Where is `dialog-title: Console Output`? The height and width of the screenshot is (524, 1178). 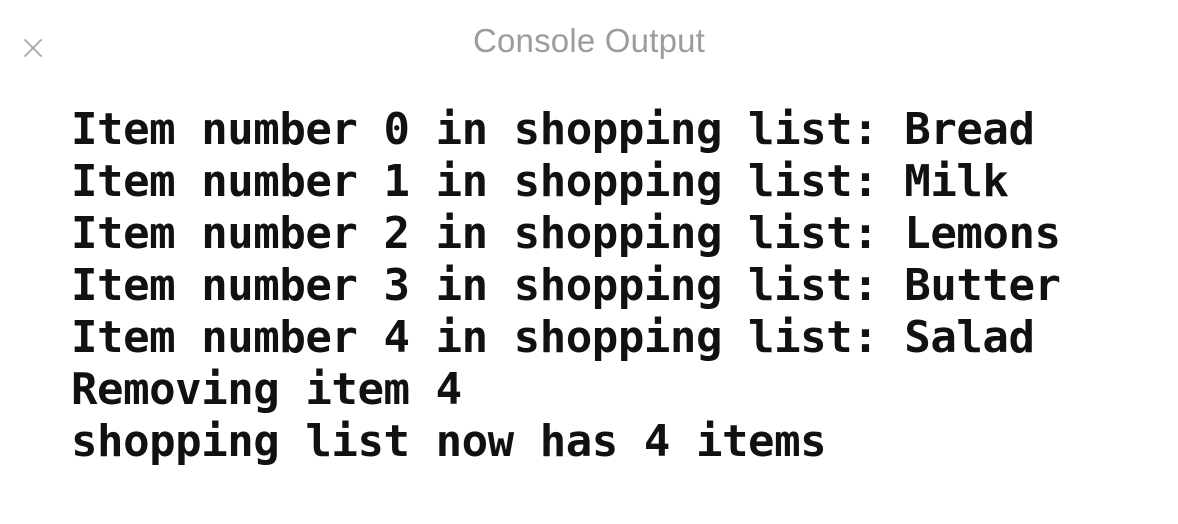
dialog-title: Console Output is located at coordinates (589, 40).